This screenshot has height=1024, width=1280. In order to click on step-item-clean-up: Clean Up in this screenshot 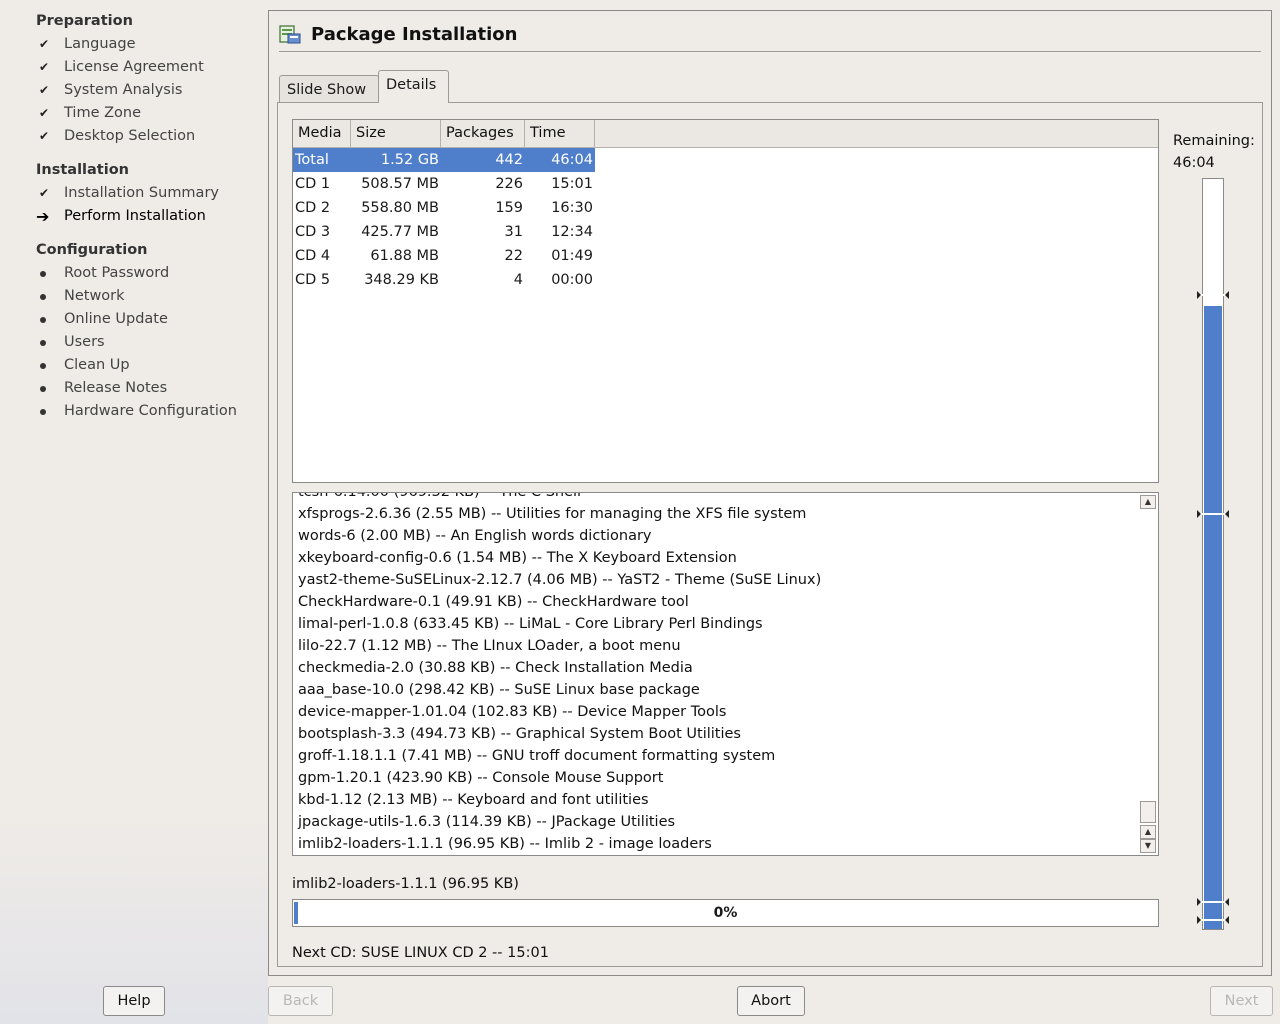, I will do `click(136, 365)`.